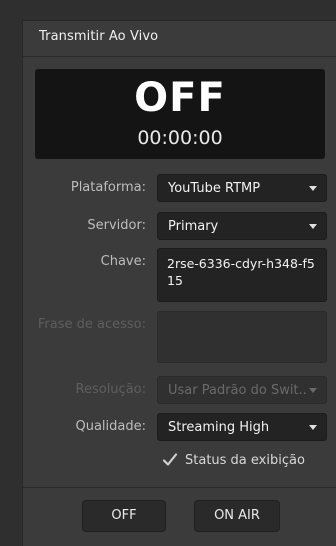  Describe the element at coordinates (110, 426) in the screenshot. I see `quality-label: Qualidade:` at that location.